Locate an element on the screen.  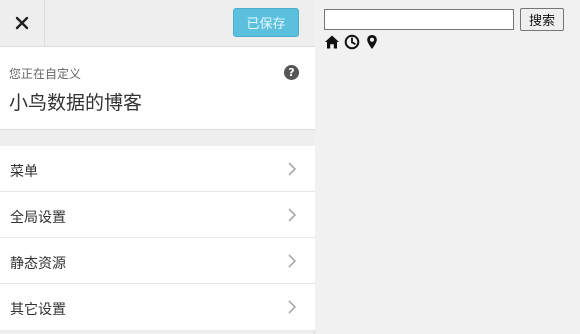
menu-item-other-settings: 其它设置 is located at coordinates (157, 307).